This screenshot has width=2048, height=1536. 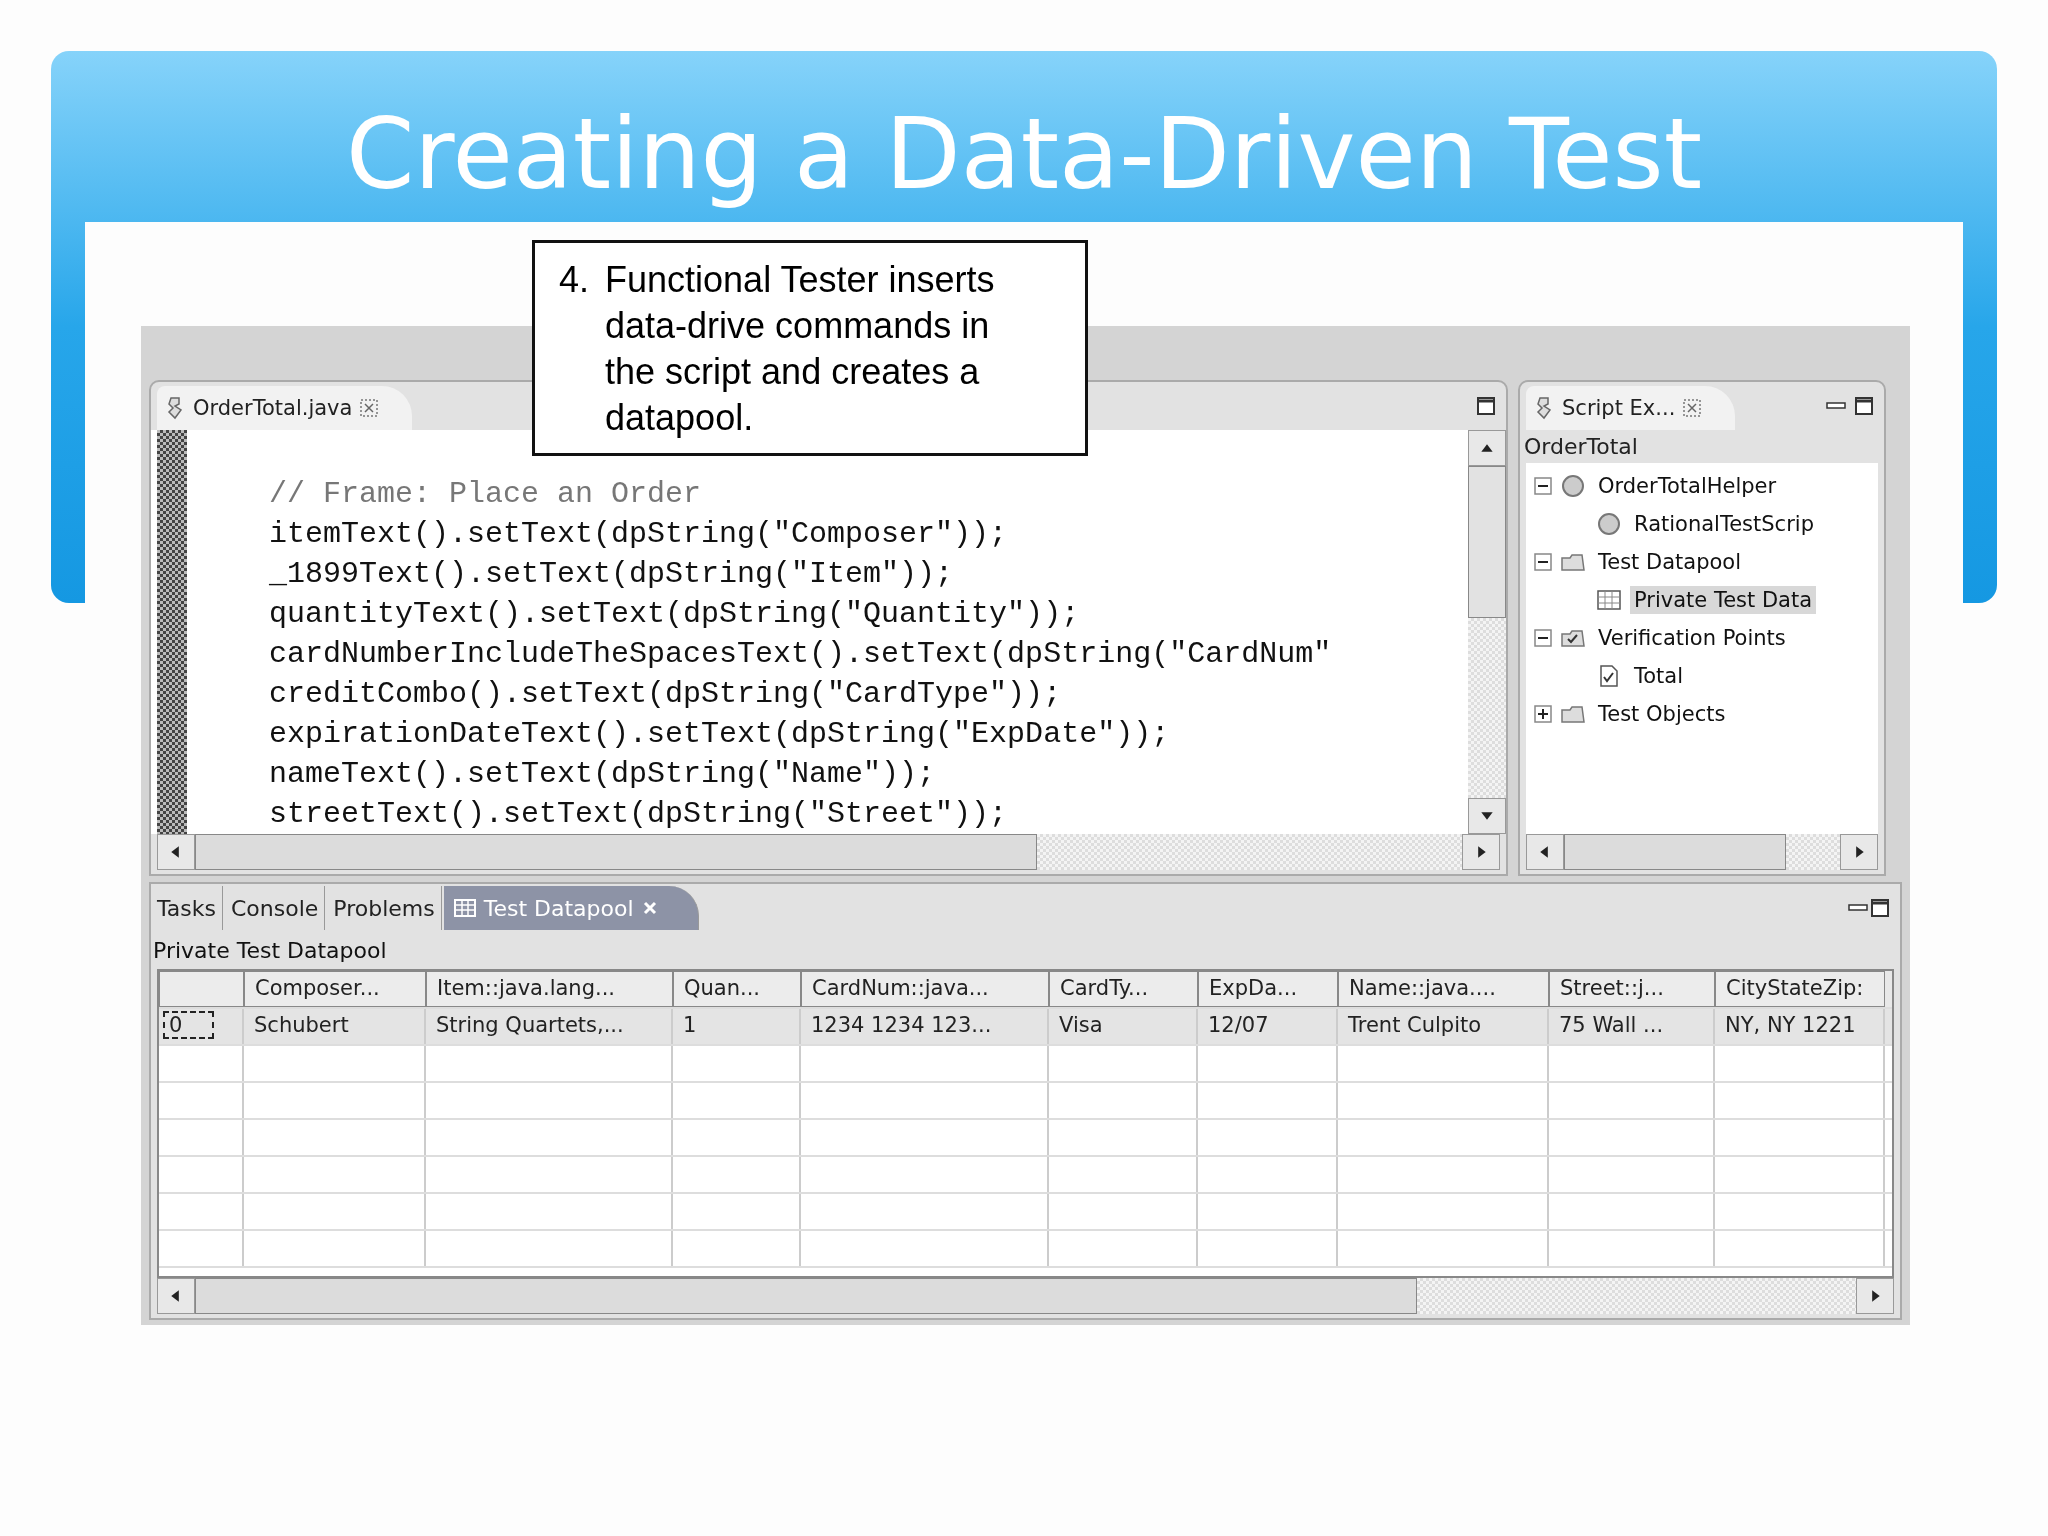 I want to click on code-line: _1899Text().setText(dpString("Item"));, so click(x=612, y=574).